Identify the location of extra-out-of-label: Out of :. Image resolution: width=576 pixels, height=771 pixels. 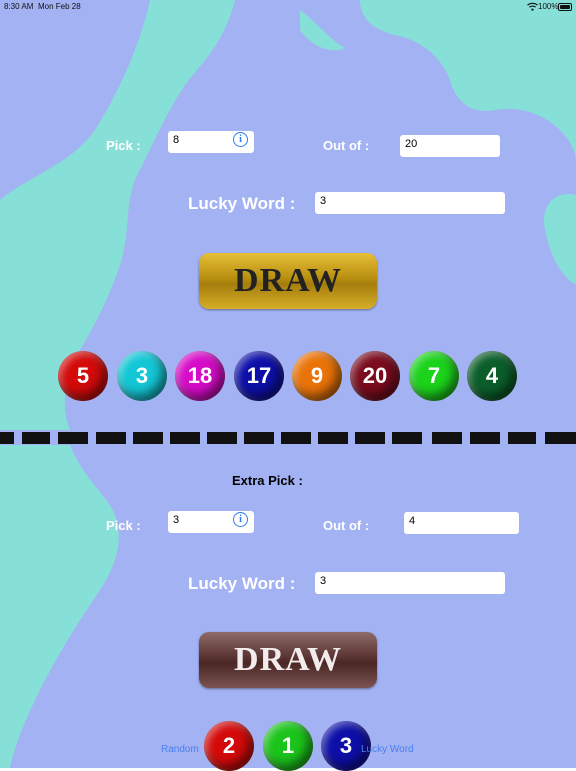
(346, 525).